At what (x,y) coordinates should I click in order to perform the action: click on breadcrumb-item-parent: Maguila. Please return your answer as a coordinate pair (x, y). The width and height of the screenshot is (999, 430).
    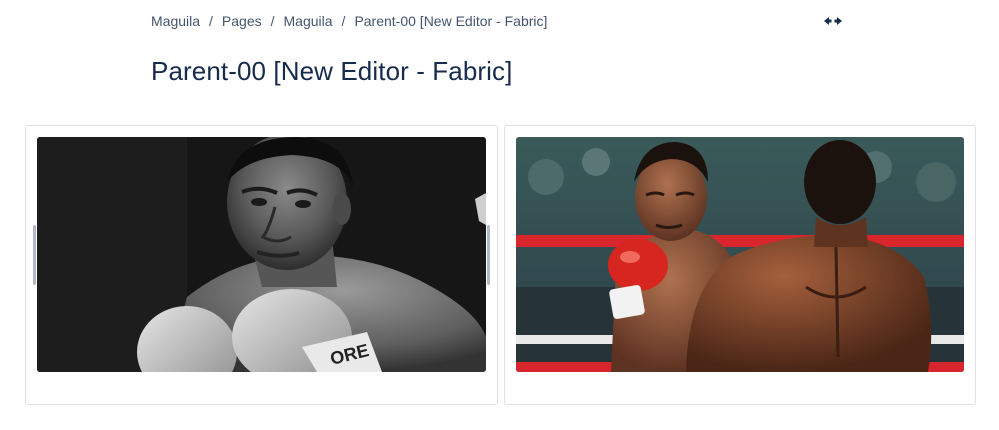
    Looking at the image, I should click on (308, 21).